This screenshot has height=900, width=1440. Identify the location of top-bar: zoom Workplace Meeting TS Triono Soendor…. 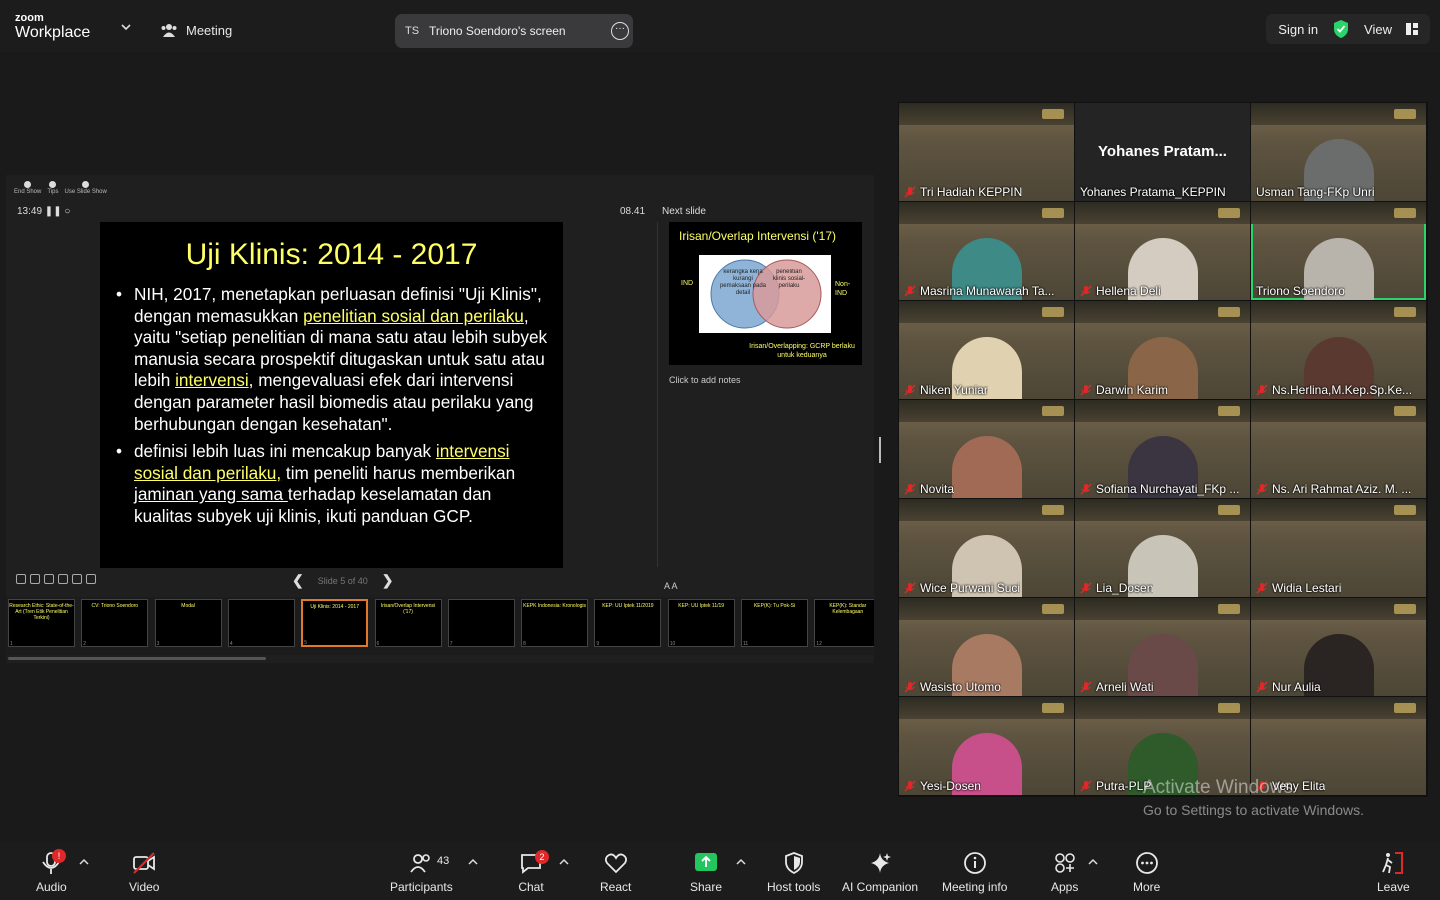
(720, 26).